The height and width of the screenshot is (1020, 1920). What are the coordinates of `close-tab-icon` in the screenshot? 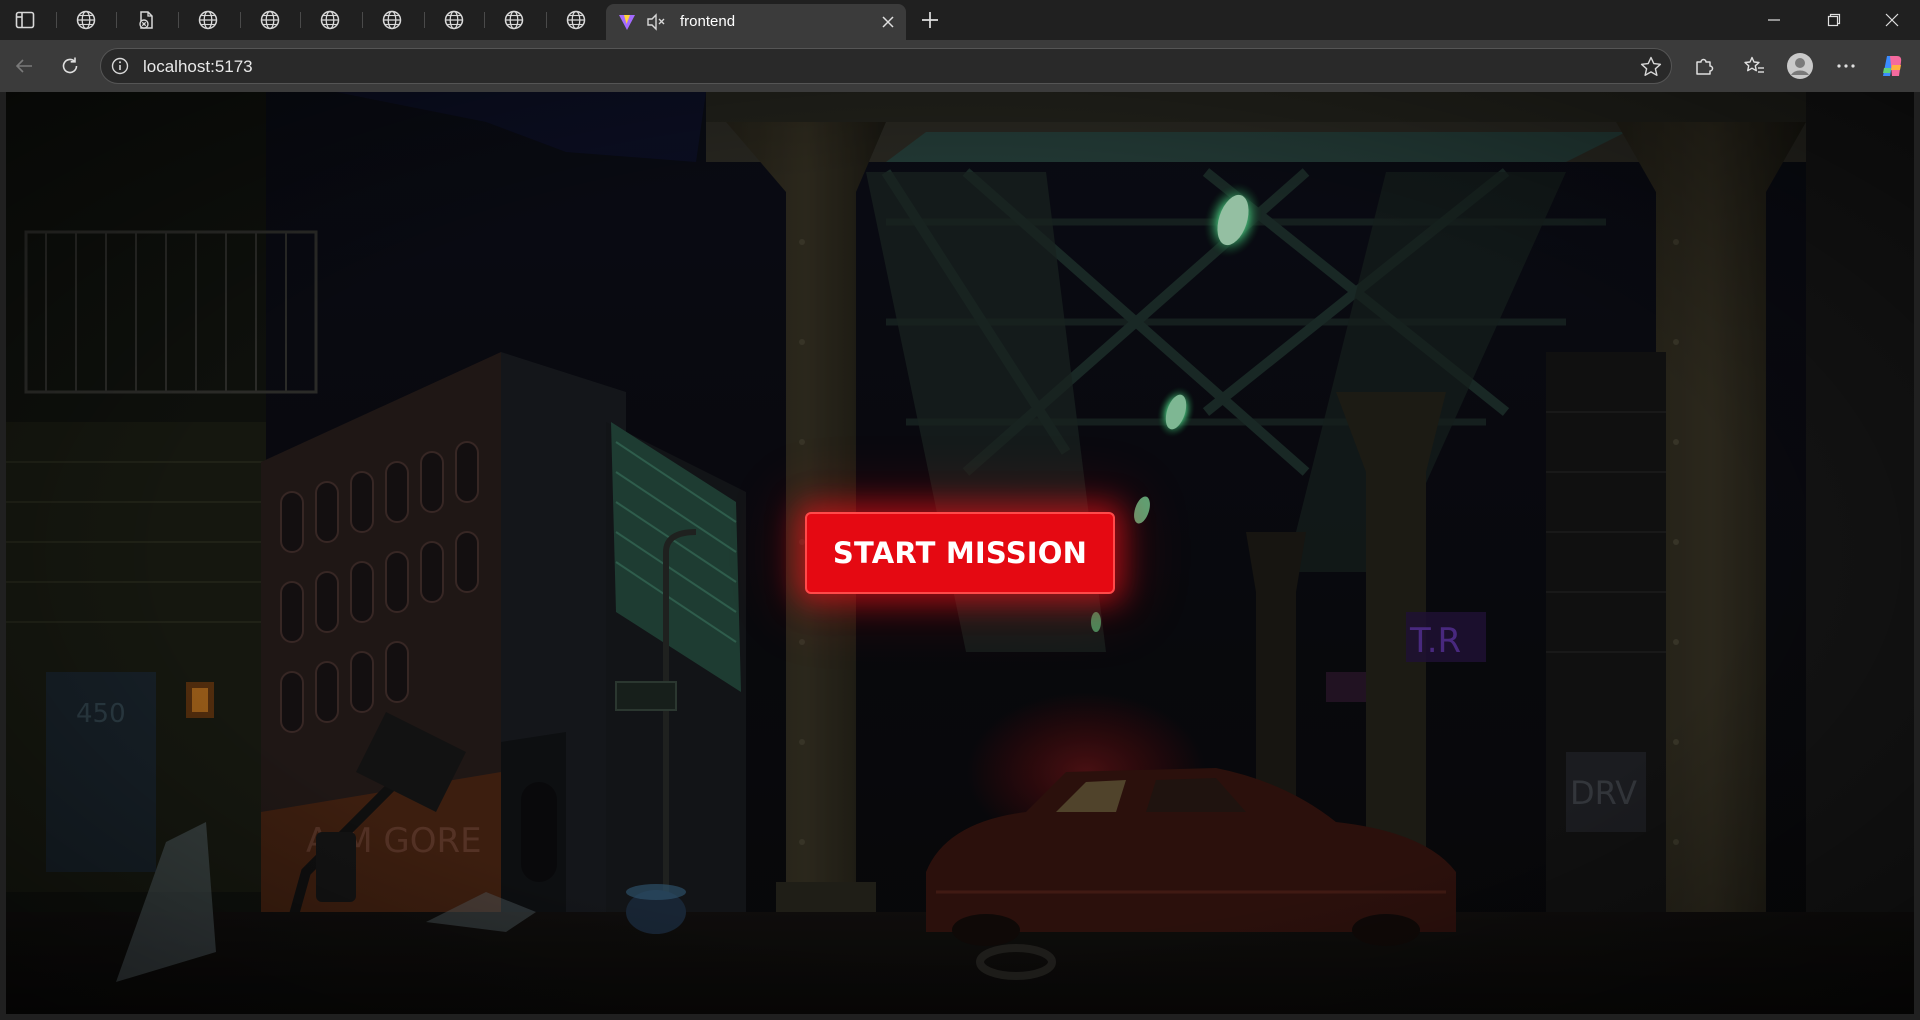 It's located at (888, 22).